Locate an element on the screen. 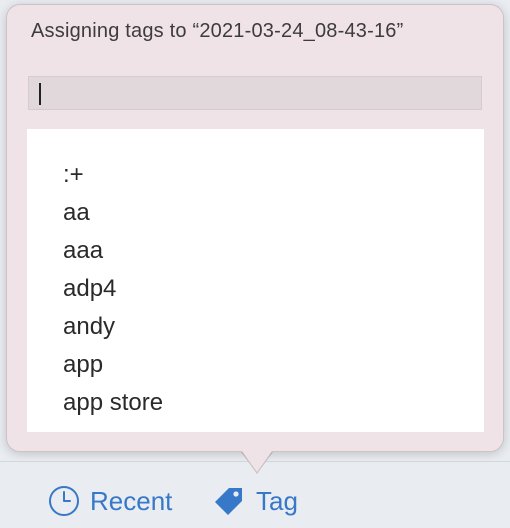 This screenshot has height=528, width=510. bottom-bar: Recent Tag is located at coordinates (255, 501).